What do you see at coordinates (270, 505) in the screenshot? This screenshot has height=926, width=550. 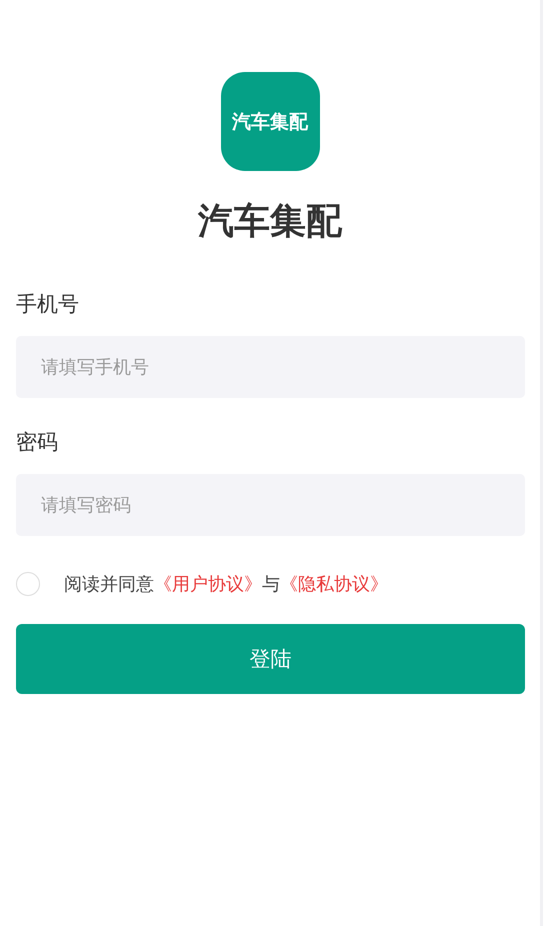 I see `input-field: 请填写密码` at bounding box center [270, 505].